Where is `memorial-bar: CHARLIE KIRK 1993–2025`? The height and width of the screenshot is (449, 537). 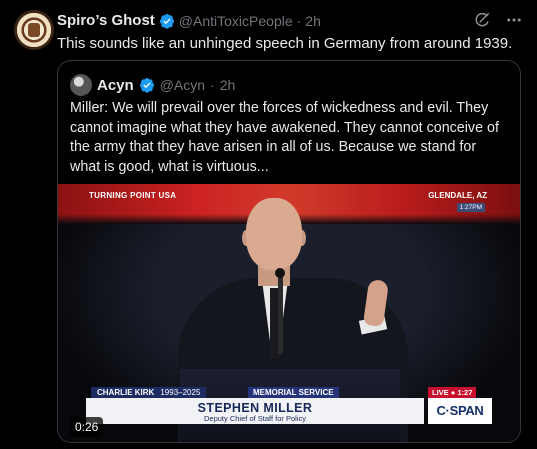 memorial-bar: CHARLIE KIRK 1993–2025 is located at coordinates (149, 392).